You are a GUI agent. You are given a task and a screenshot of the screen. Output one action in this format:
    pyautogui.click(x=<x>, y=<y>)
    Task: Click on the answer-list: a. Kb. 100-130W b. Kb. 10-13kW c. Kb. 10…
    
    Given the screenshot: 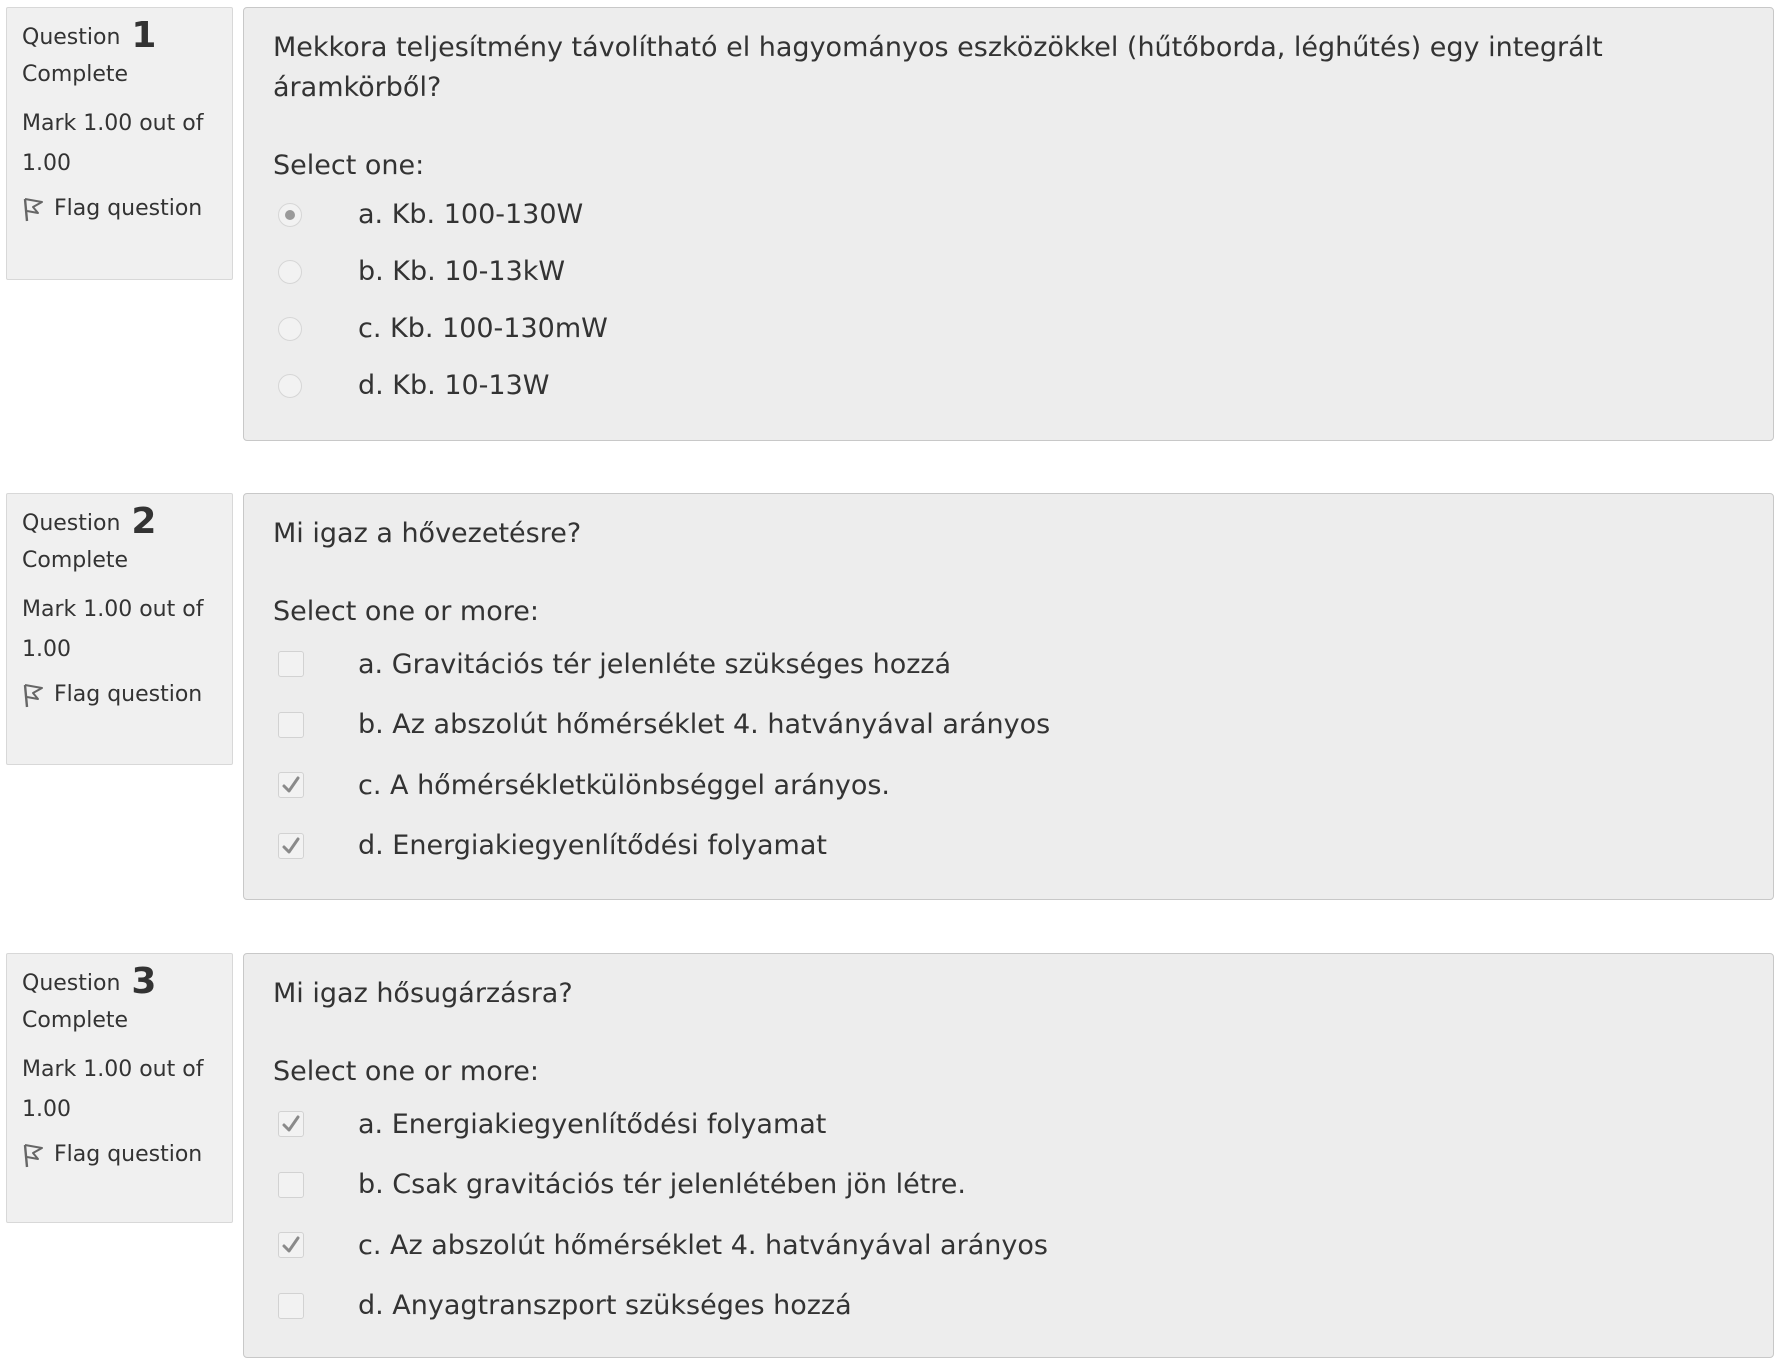 What is the action you would take?
    pyautogui.click(x=1009, y=300)
    